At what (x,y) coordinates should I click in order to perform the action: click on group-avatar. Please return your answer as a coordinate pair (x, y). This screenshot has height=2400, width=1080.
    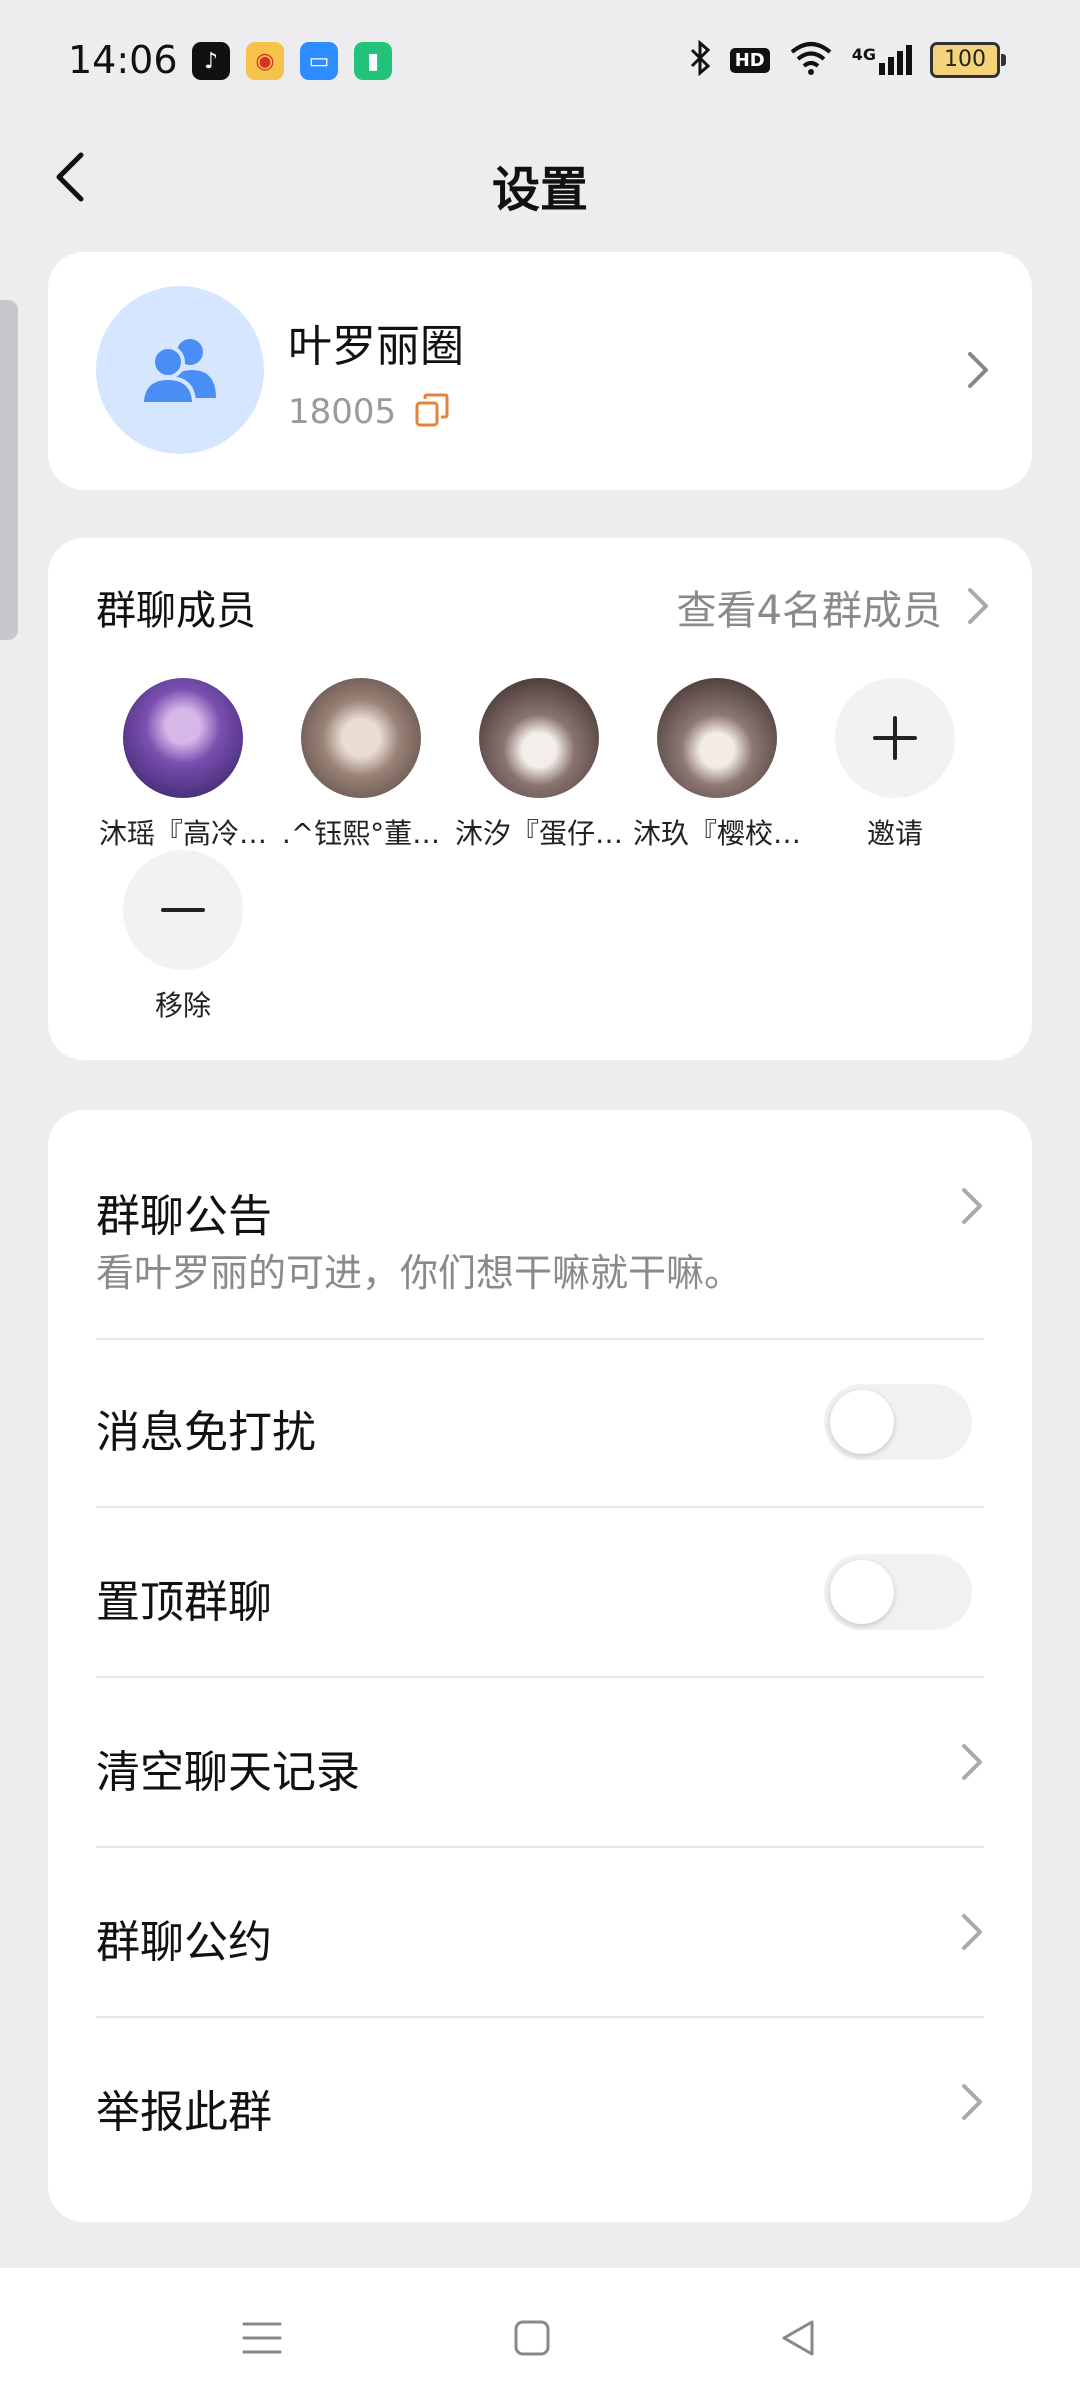
    Looking at the image, I should click on (180, 370).